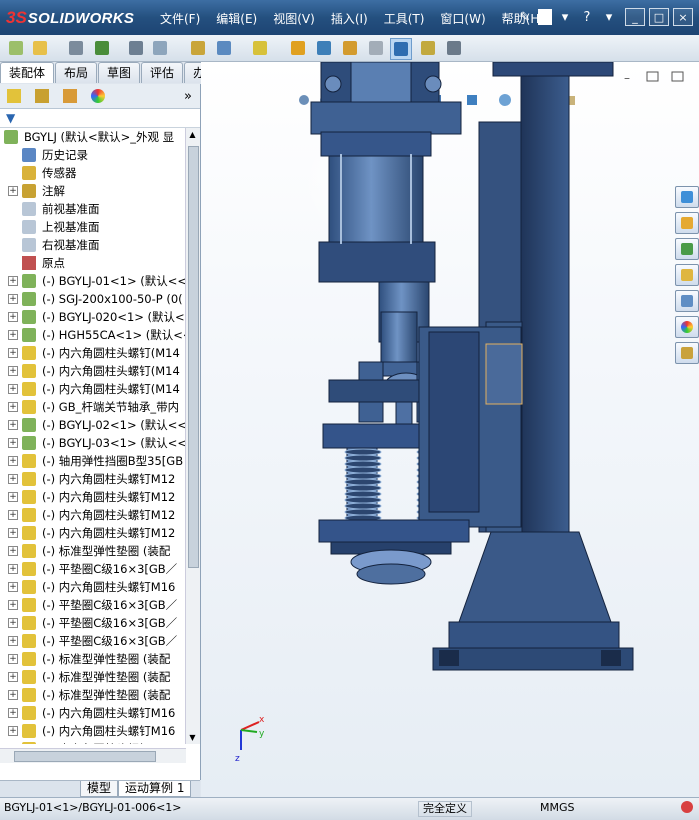 The width and height of the screenshot is (699, 820). I want to click on mate-icon, so click(102, 48).